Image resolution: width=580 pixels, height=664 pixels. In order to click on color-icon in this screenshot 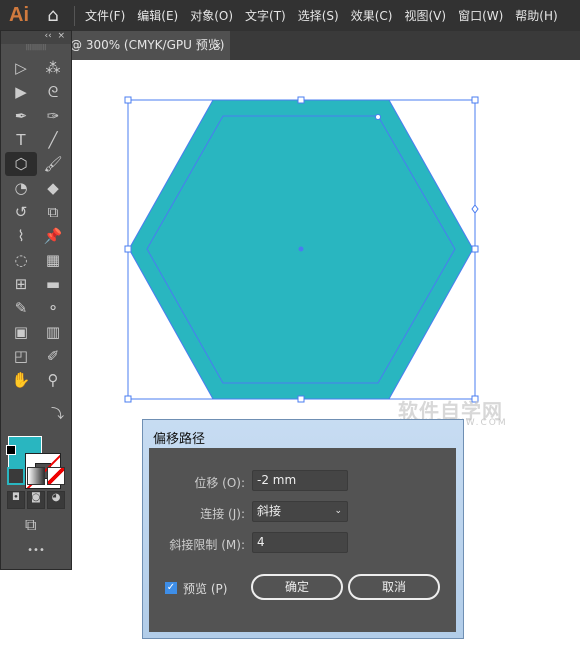, I will do `click(16, 476)`.